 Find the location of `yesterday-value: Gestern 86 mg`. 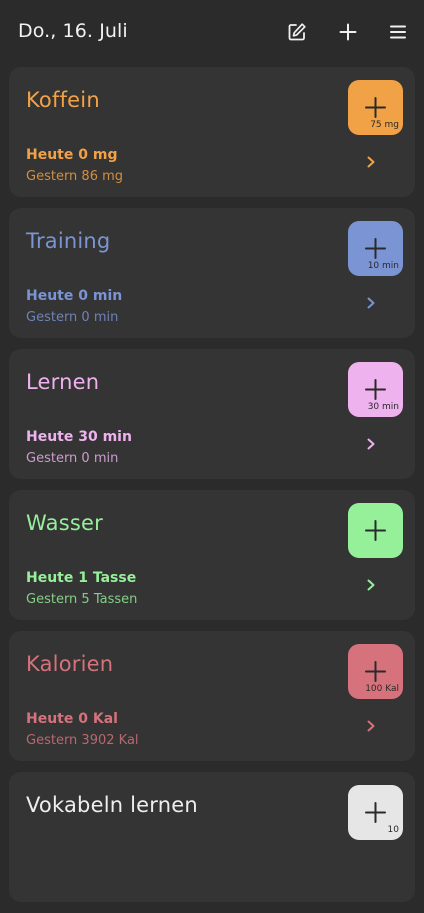

yesterday-value: Gestern 86 mg is located at coordinates (75, 176).